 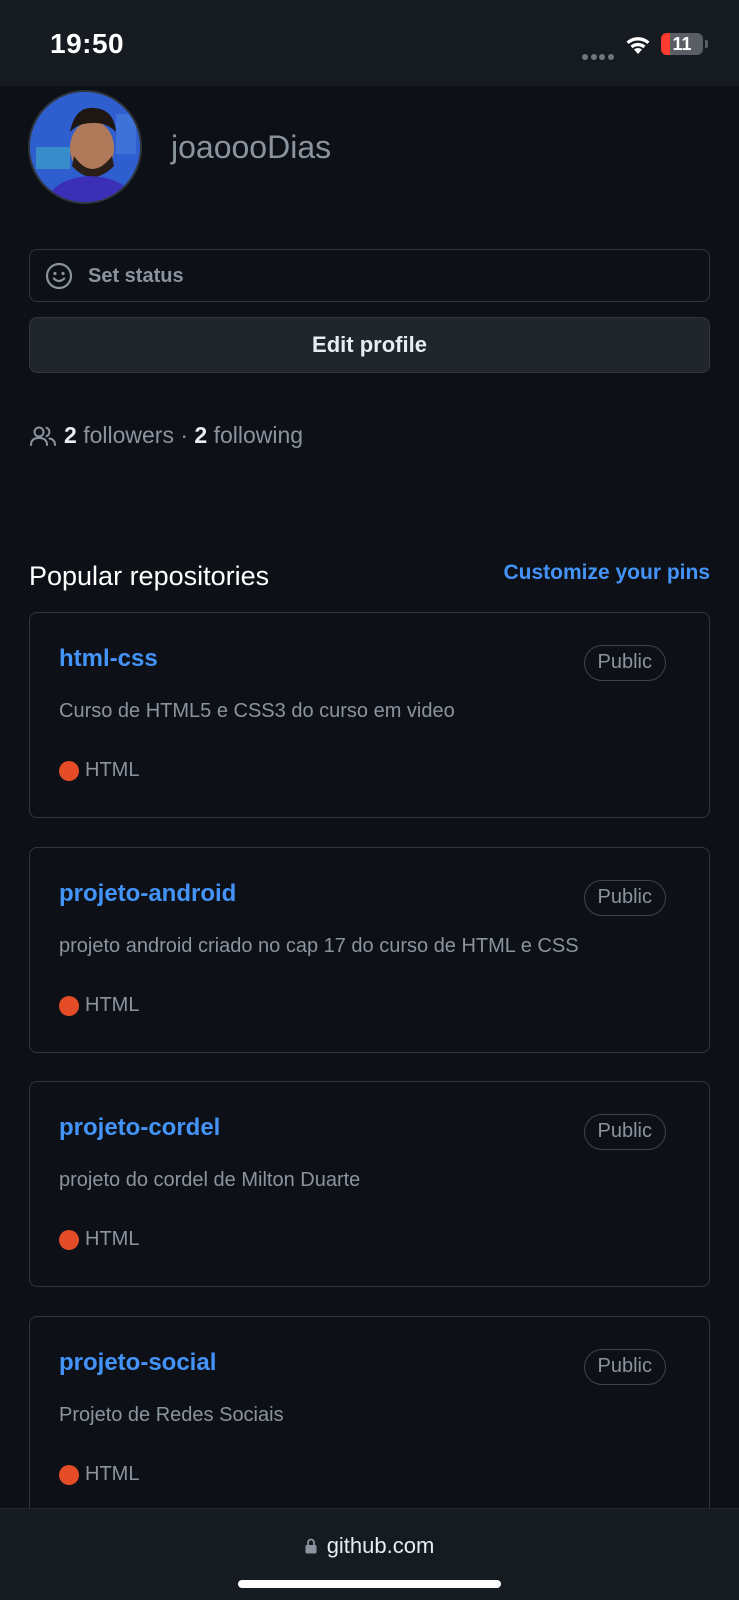 What do you see at coordinates (128, 435) in the screenshot?
I see `followers-label: followers` at bounding box center [128, 435].